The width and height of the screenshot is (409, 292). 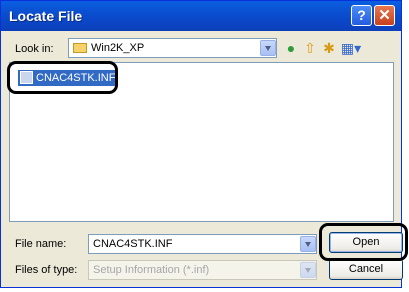 What do you see at coordinates (118, 48) in the screenshot?
I see `look-in-value: Win2K_XP` at bounding box center [118, 48].